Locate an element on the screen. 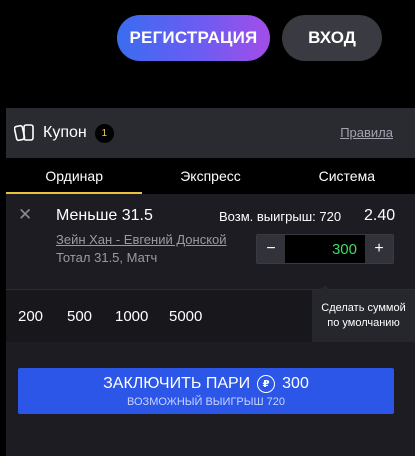 Image resolution: width=415 pixels, height=456 pixels. bet-type-tabs: Ординар Экспресс Система is located at coordinates (210, 176).